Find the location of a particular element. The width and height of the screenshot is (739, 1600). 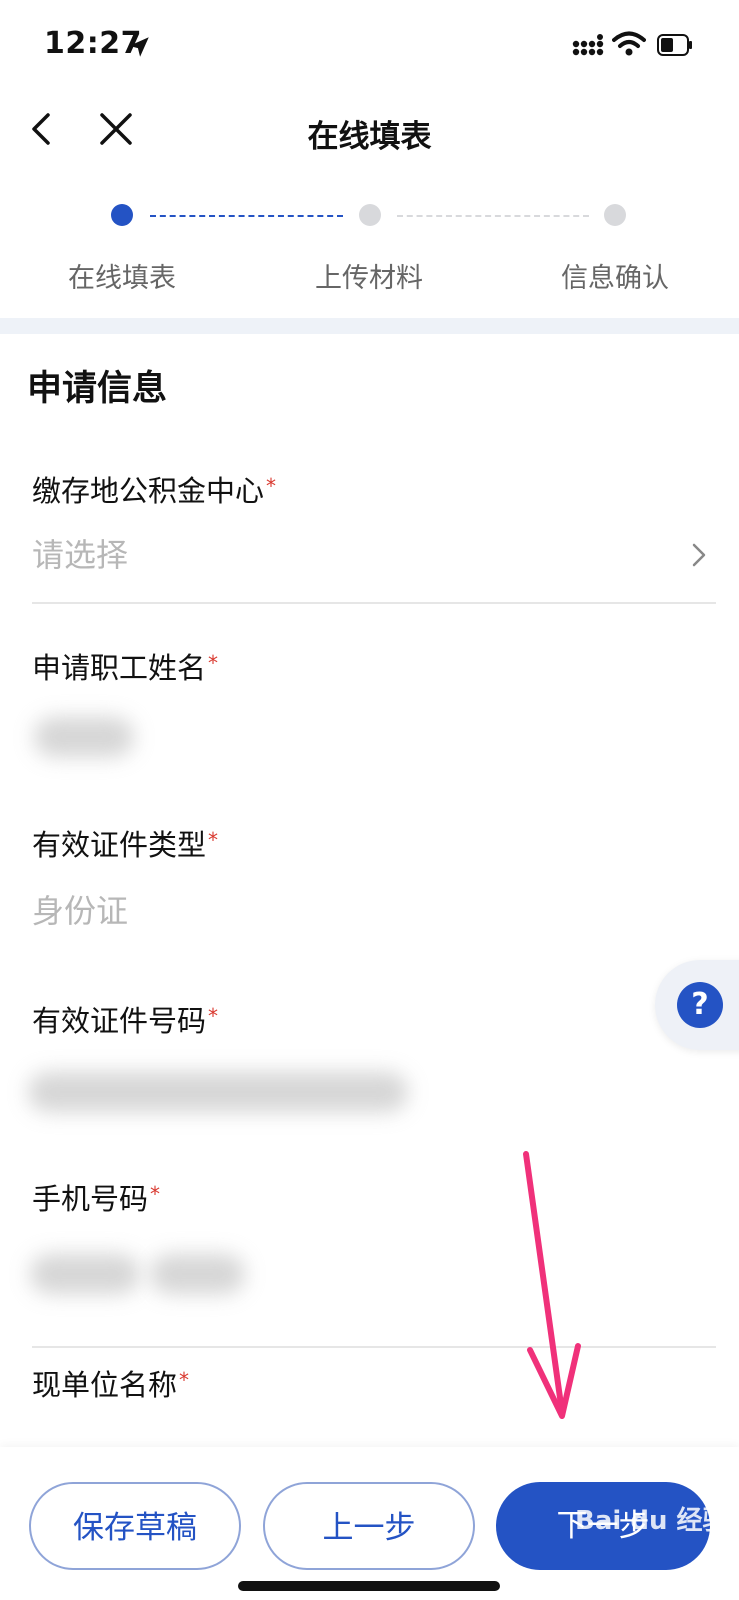

field-label: 现单位名称 * is located at coordinates (110, 1383).